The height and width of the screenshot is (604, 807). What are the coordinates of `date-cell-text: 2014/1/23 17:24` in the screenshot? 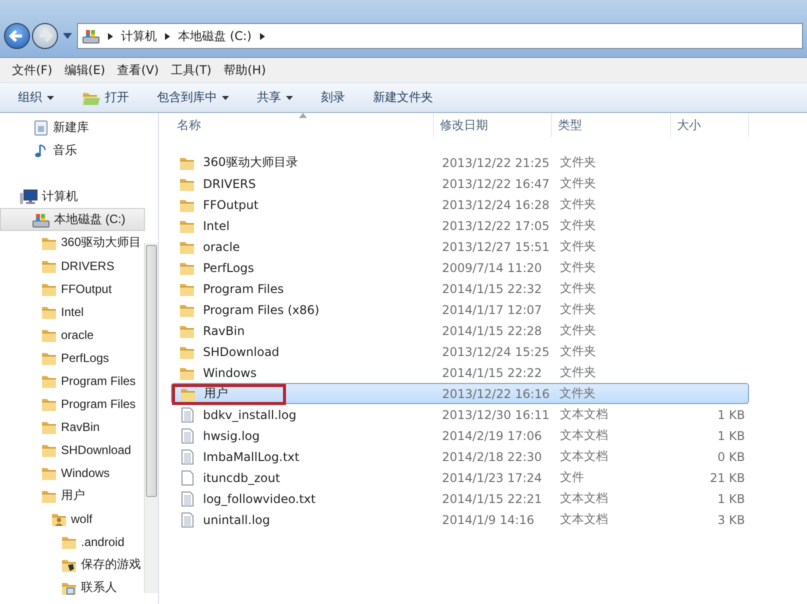 It's located at (492, 477).